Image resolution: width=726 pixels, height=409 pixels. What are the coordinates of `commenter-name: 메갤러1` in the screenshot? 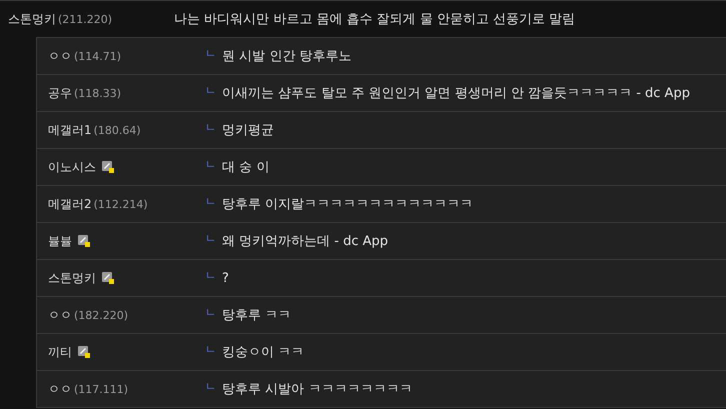 It's located at (70, 130).